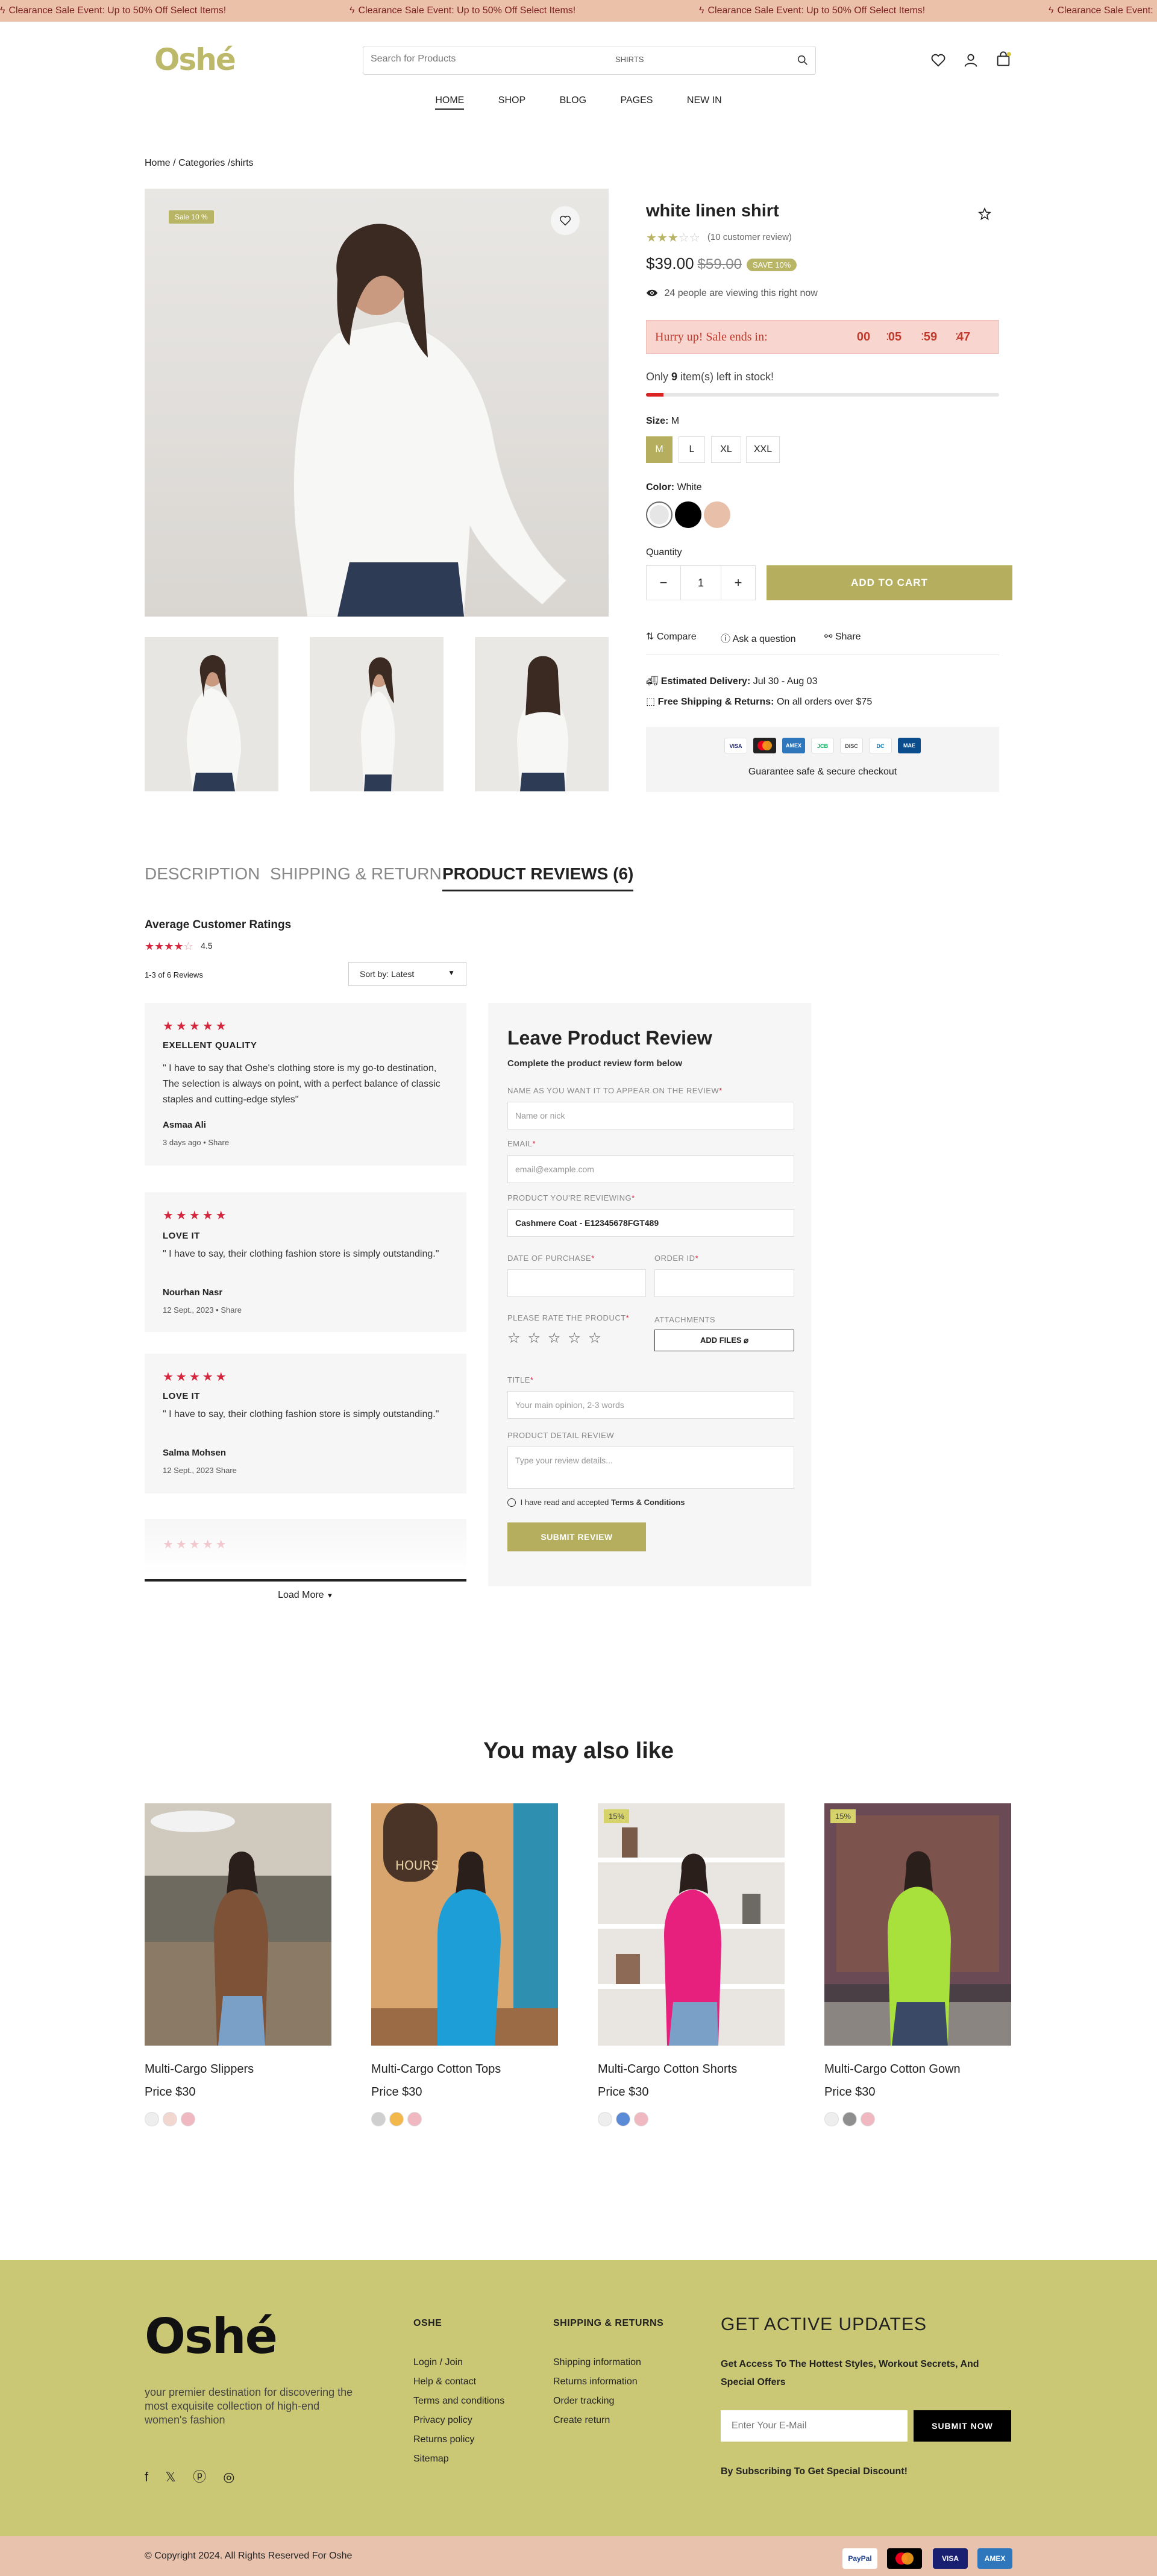  Describe the element at coordinates (970, 60) in the screenshot. I see `user-icon` at that location.